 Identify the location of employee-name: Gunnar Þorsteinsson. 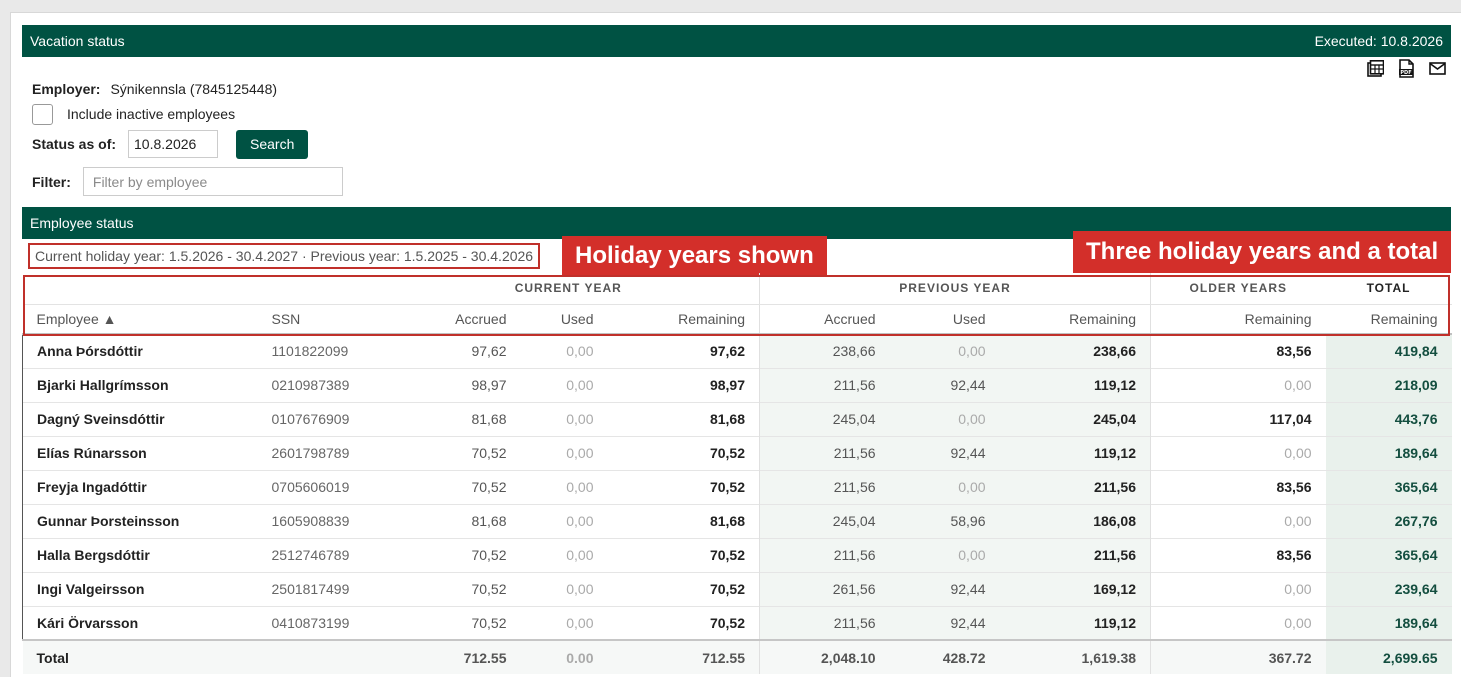
(140, 520).